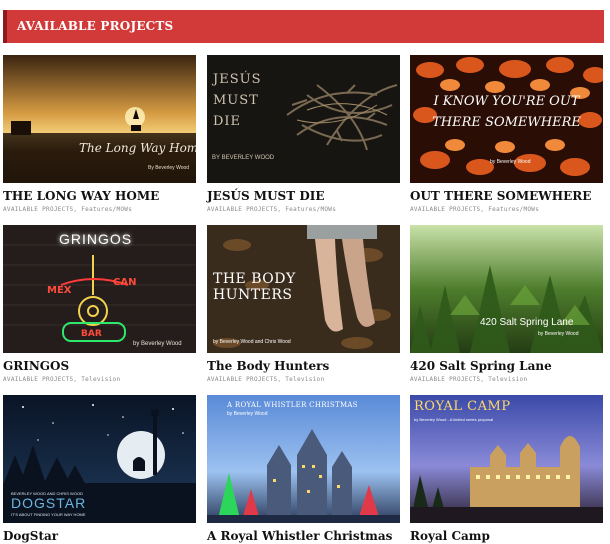  What do you see at coordinates (96, 239) in the screenshot?
I see `poster-title-text: GRINGOS` at bounding box center [96, 239].